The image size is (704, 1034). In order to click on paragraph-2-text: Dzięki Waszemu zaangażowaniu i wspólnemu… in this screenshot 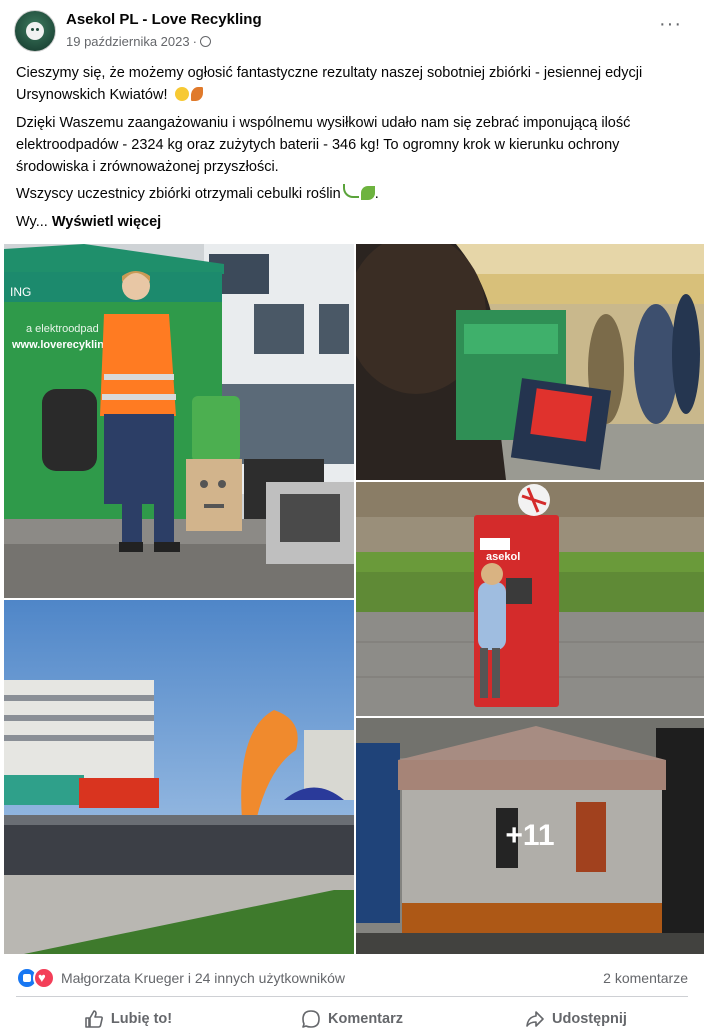, I will do `click(323, 145)`.